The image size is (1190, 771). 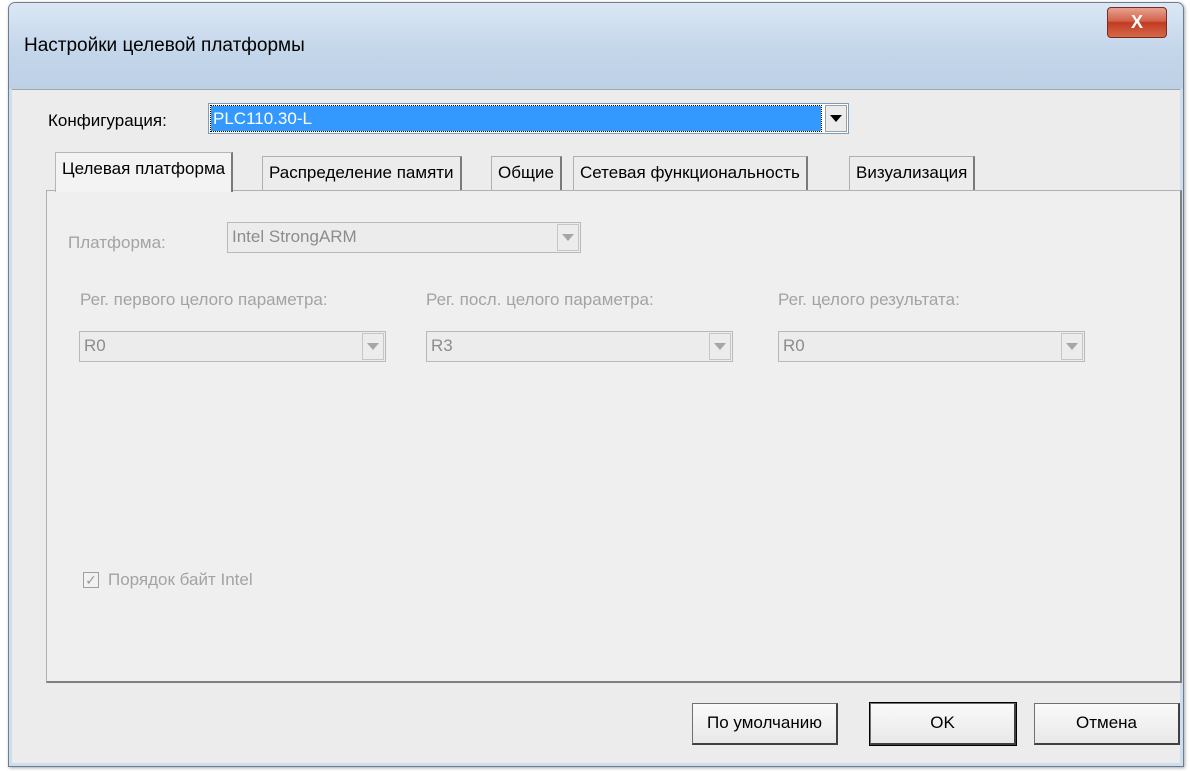 I want to click on tab-label: Визуализация, so click(x=912, y=172).